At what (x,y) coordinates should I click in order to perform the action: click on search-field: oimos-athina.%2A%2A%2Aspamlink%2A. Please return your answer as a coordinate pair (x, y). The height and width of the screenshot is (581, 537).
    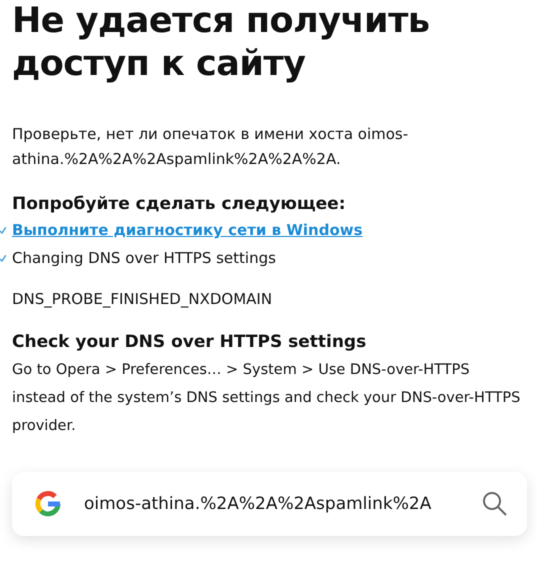
    Looking at the image, I should click on (269, 504).